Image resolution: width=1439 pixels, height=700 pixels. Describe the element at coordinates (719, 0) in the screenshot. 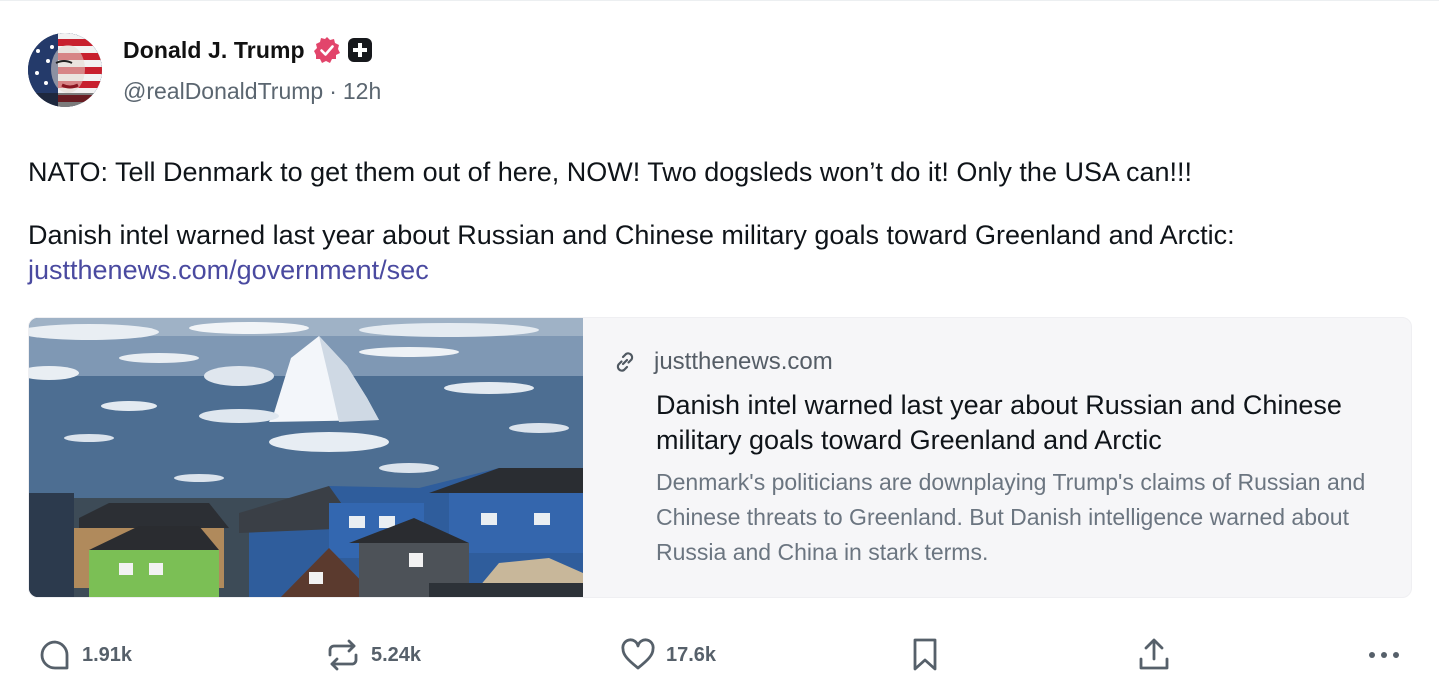

I see `top-divider` at that location.